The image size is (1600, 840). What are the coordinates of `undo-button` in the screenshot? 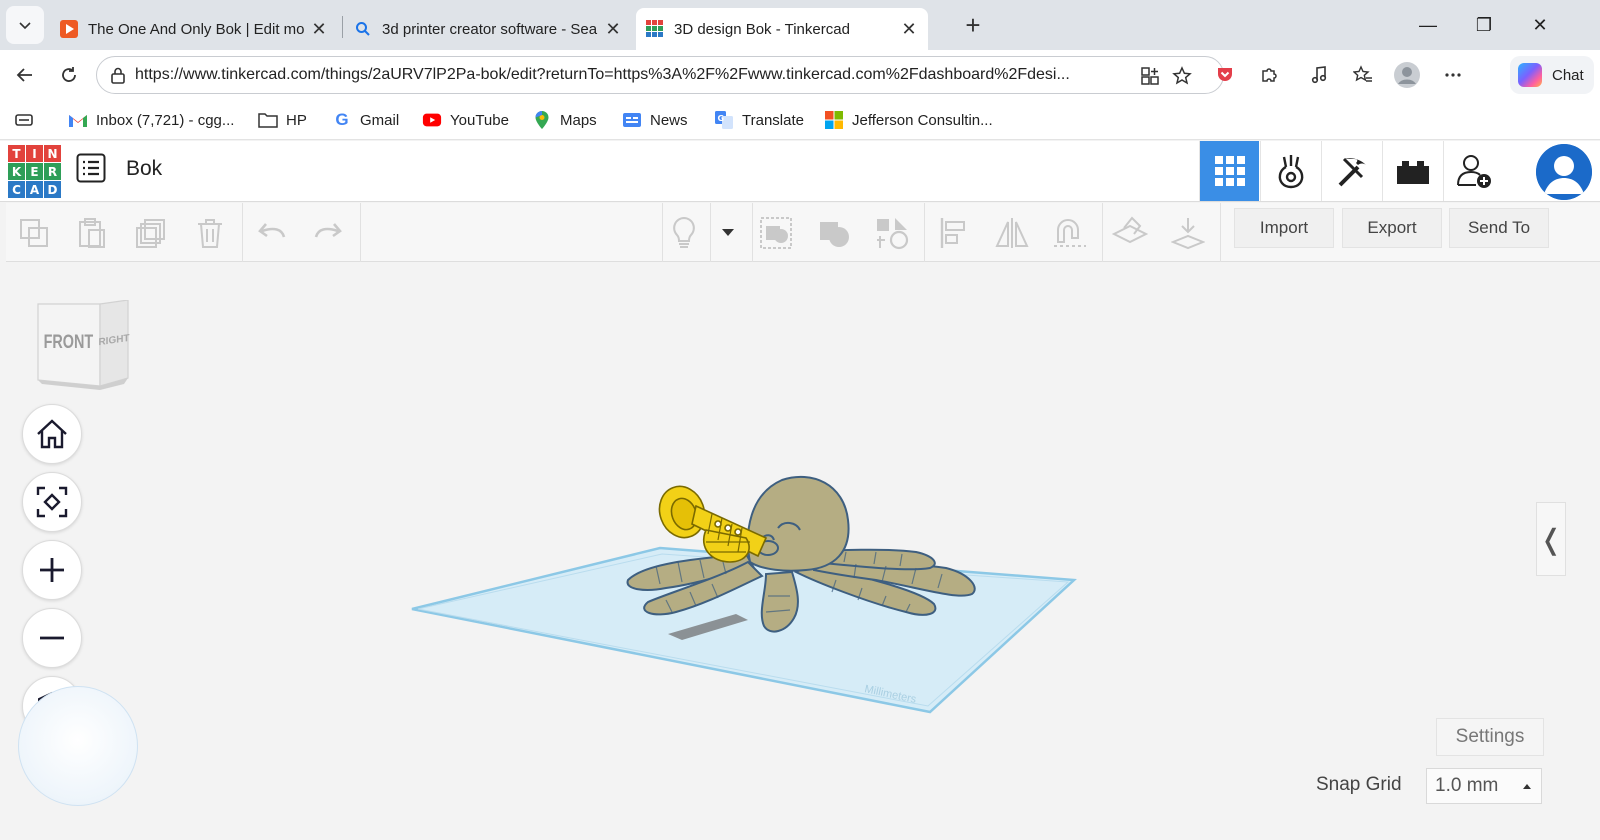 It's located at (272, 233).